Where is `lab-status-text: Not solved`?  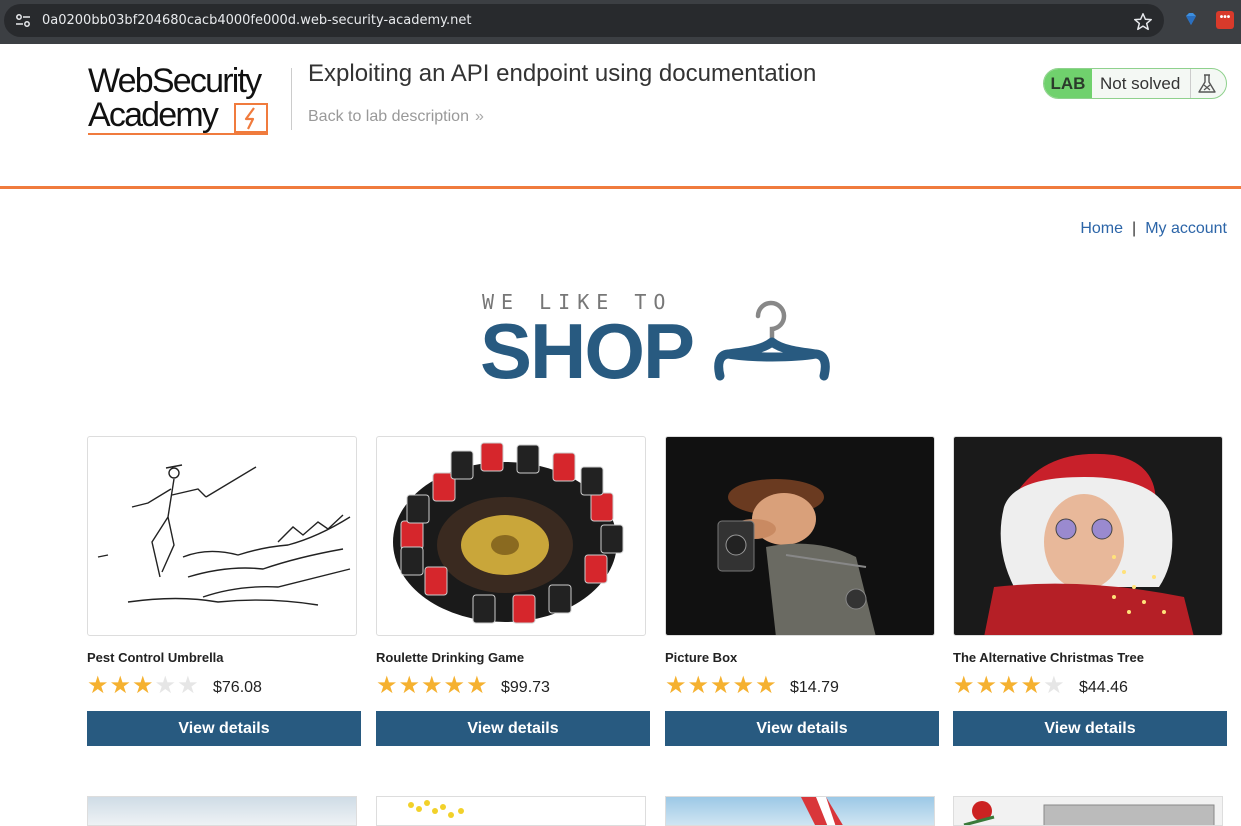
lab-status-text: Not solved is located at coordinates (1140, 83).